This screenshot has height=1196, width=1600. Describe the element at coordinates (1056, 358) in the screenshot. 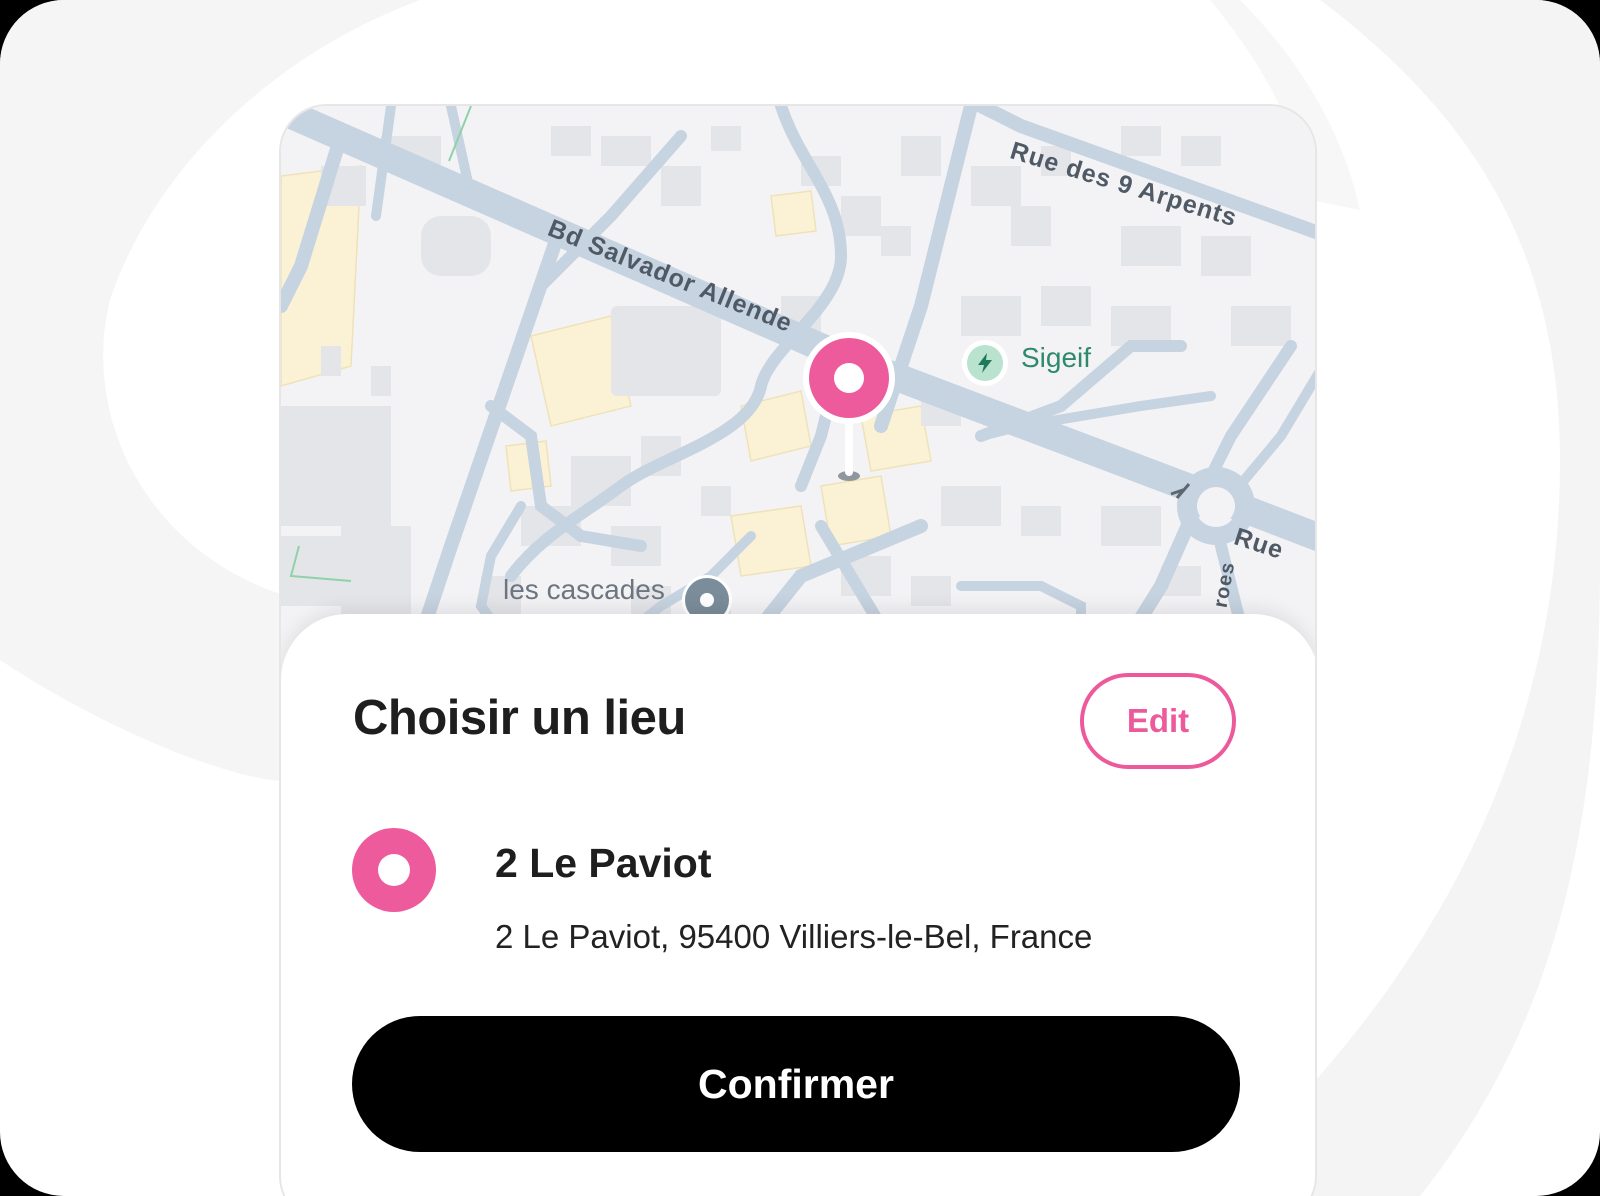

I see `poi-label-sigeif: Sigeif` at that location.